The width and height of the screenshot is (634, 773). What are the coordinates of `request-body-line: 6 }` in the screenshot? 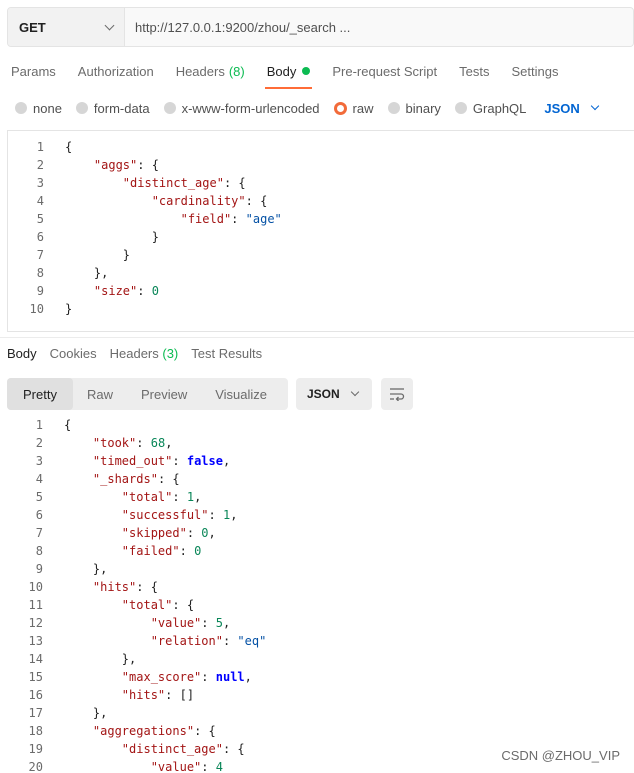 It's located at (321, 237).